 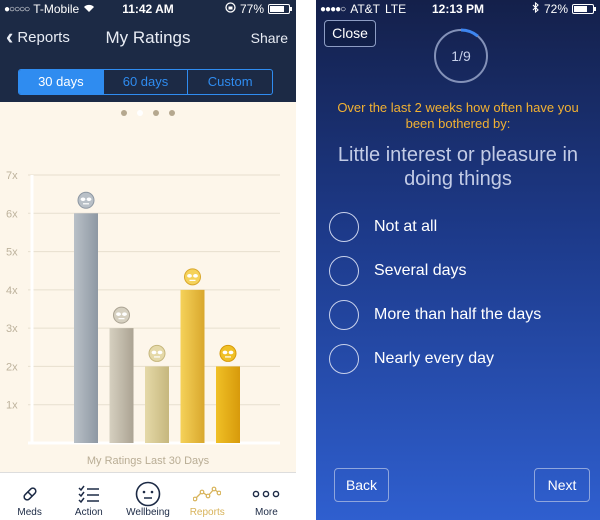 I want to click on bluetooth-icon, so click(x=536, y=8).